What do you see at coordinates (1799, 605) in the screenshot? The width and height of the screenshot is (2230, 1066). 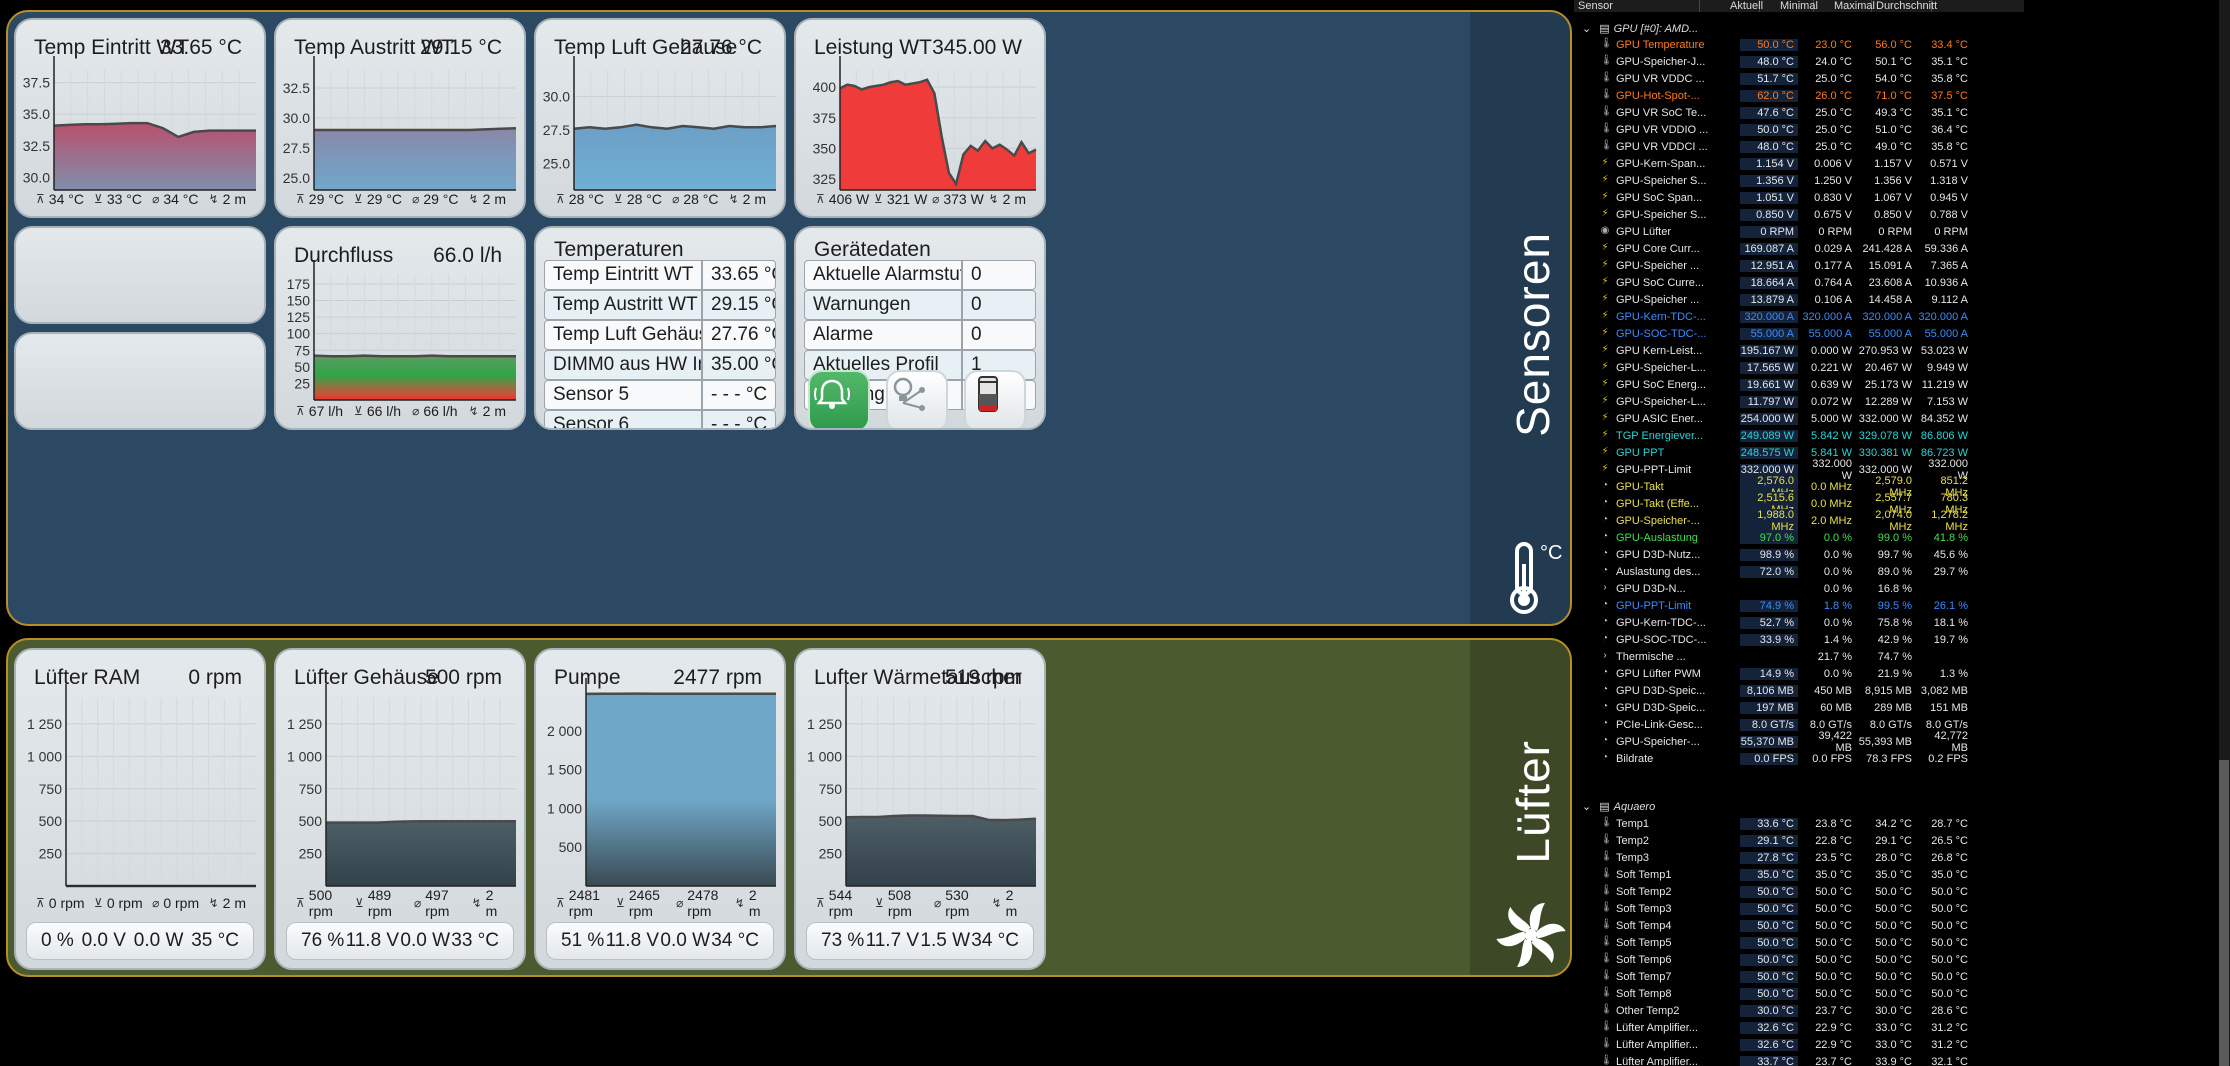 I see `sensor-row: ◔ GPU-PPT-Limit 74.9 % 1.8 % 99.5 % 26.1 %` at bounding box center [1799, 605].